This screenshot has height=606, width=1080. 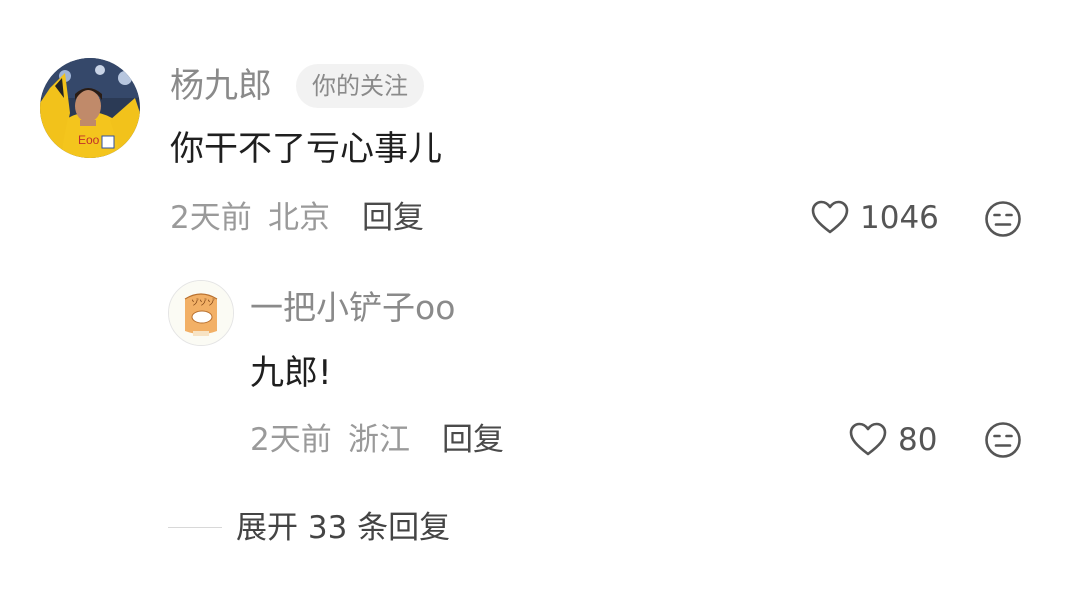 I want to click on reply-time: 2天前, so click(x=291, y=440).